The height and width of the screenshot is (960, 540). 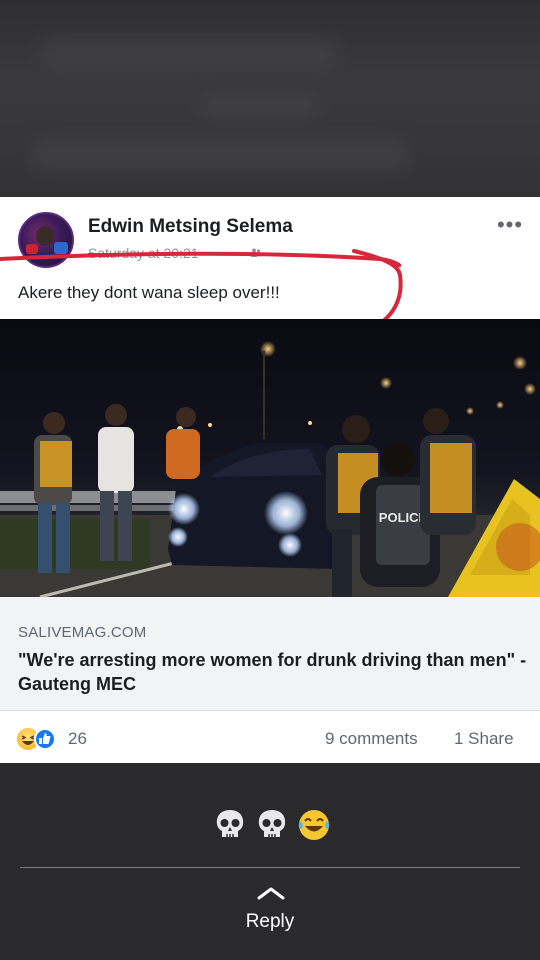 I want to click on reply-button: Reply, so click(x=270, y=922).